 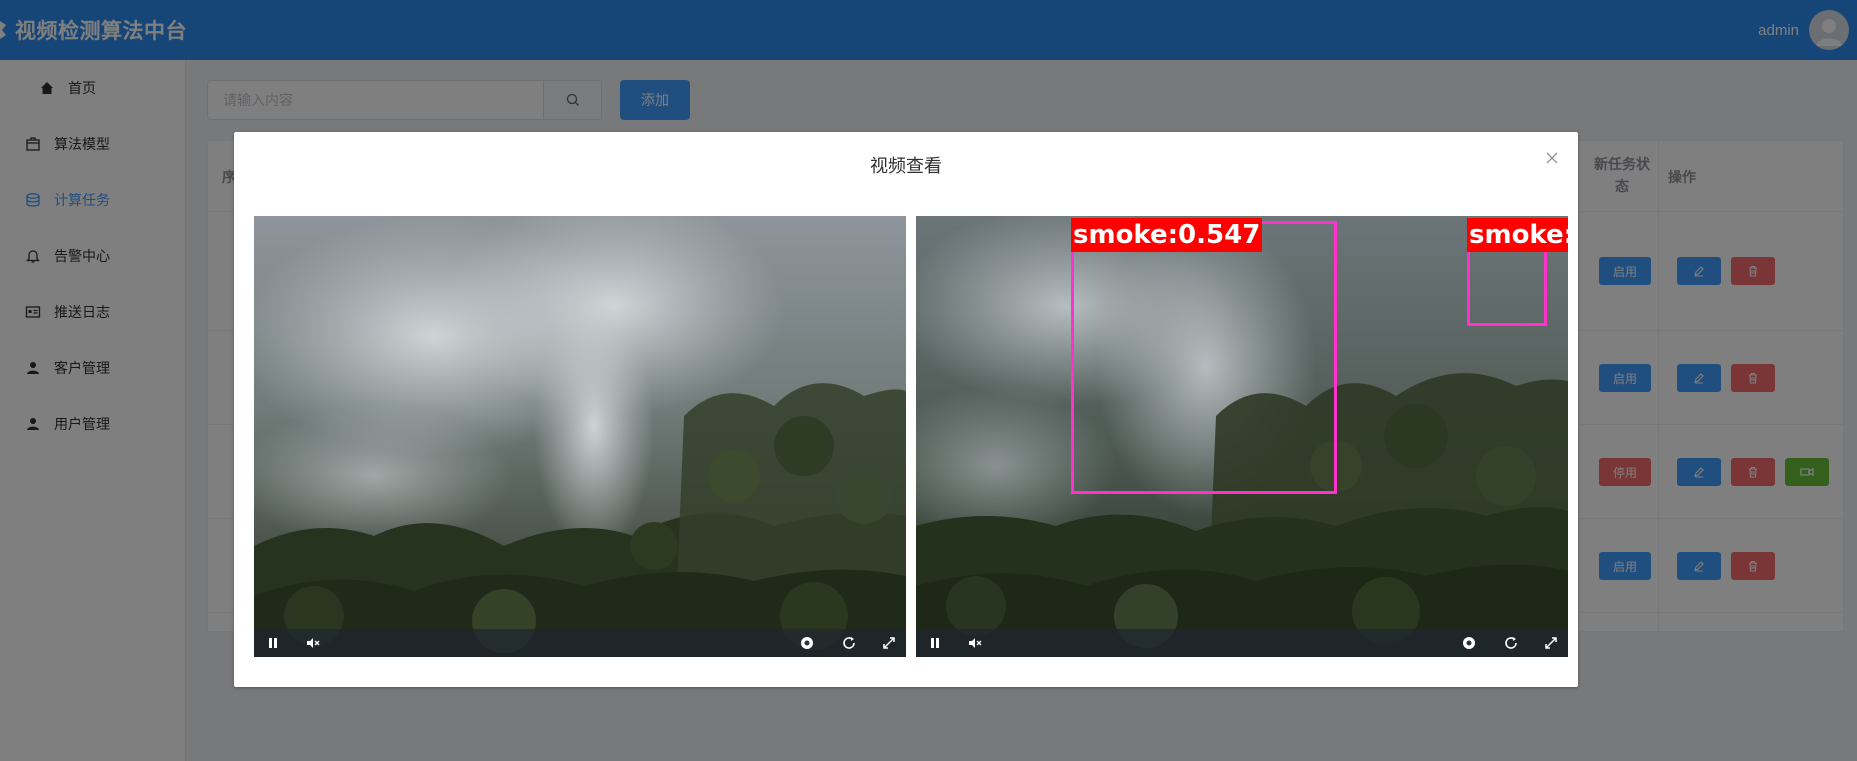 What do you see at coordinates (906, 166) in the screenshot?
I see `dialog-title: 视频查看` at bounding box center [906, 166].